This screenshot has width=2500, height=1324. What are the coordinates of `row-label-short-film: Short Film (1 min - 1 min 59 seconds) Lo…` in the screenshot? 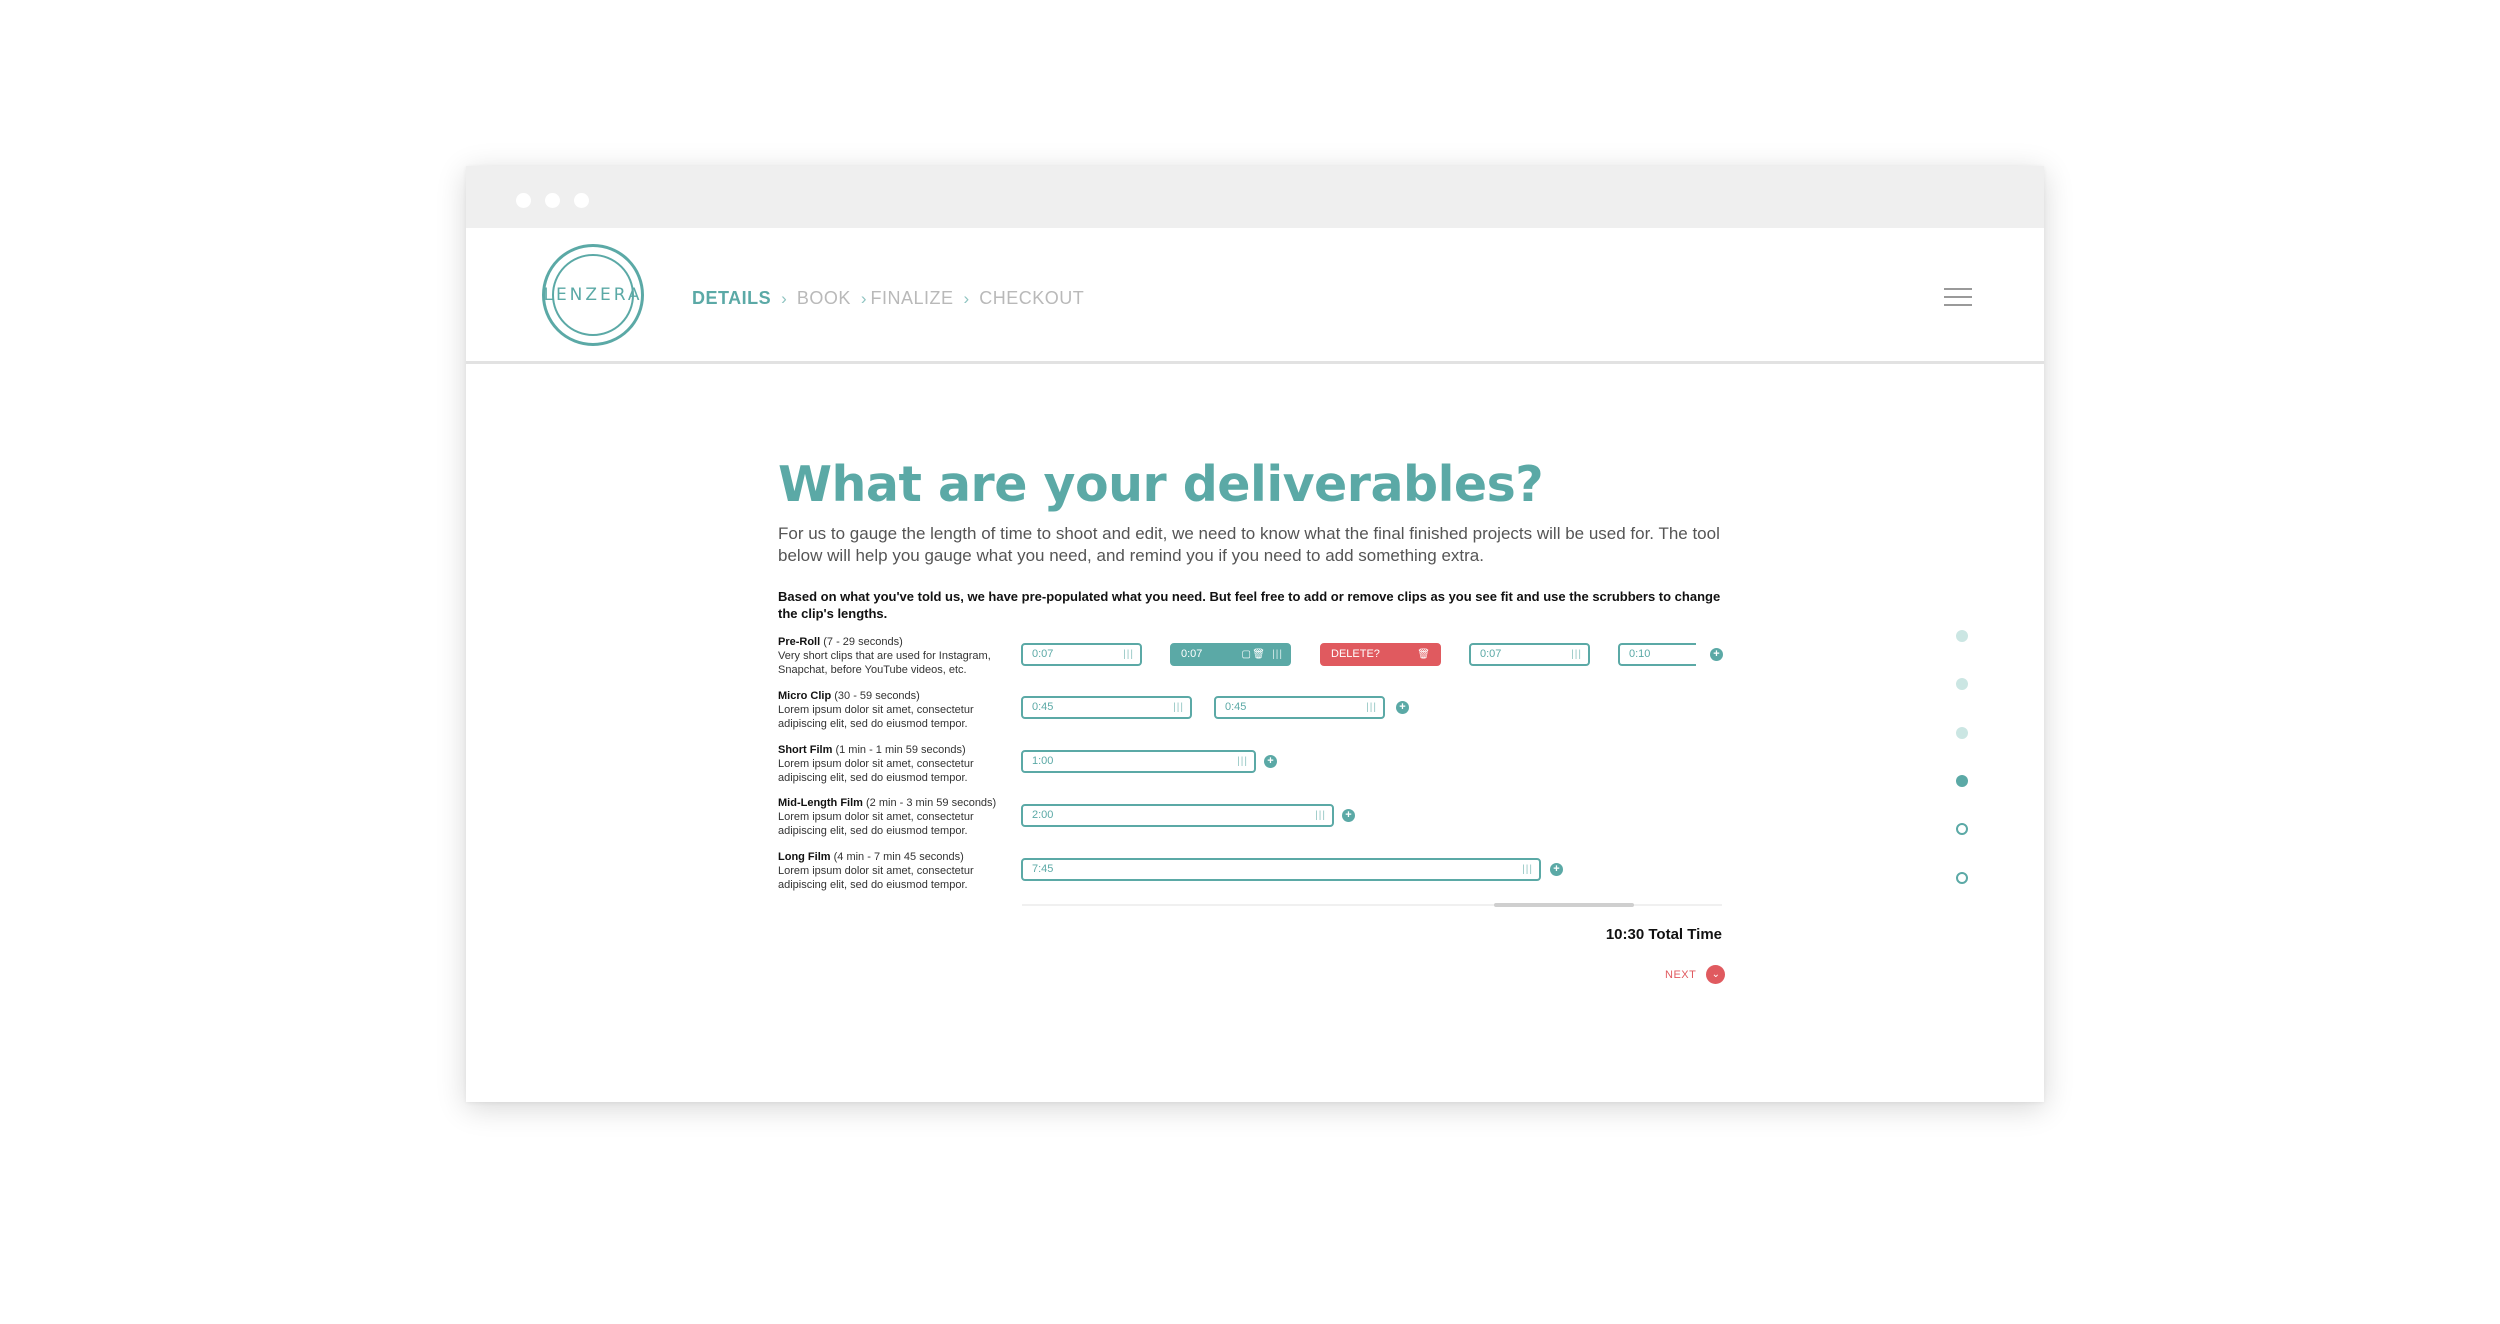 It's located at (893, 764).